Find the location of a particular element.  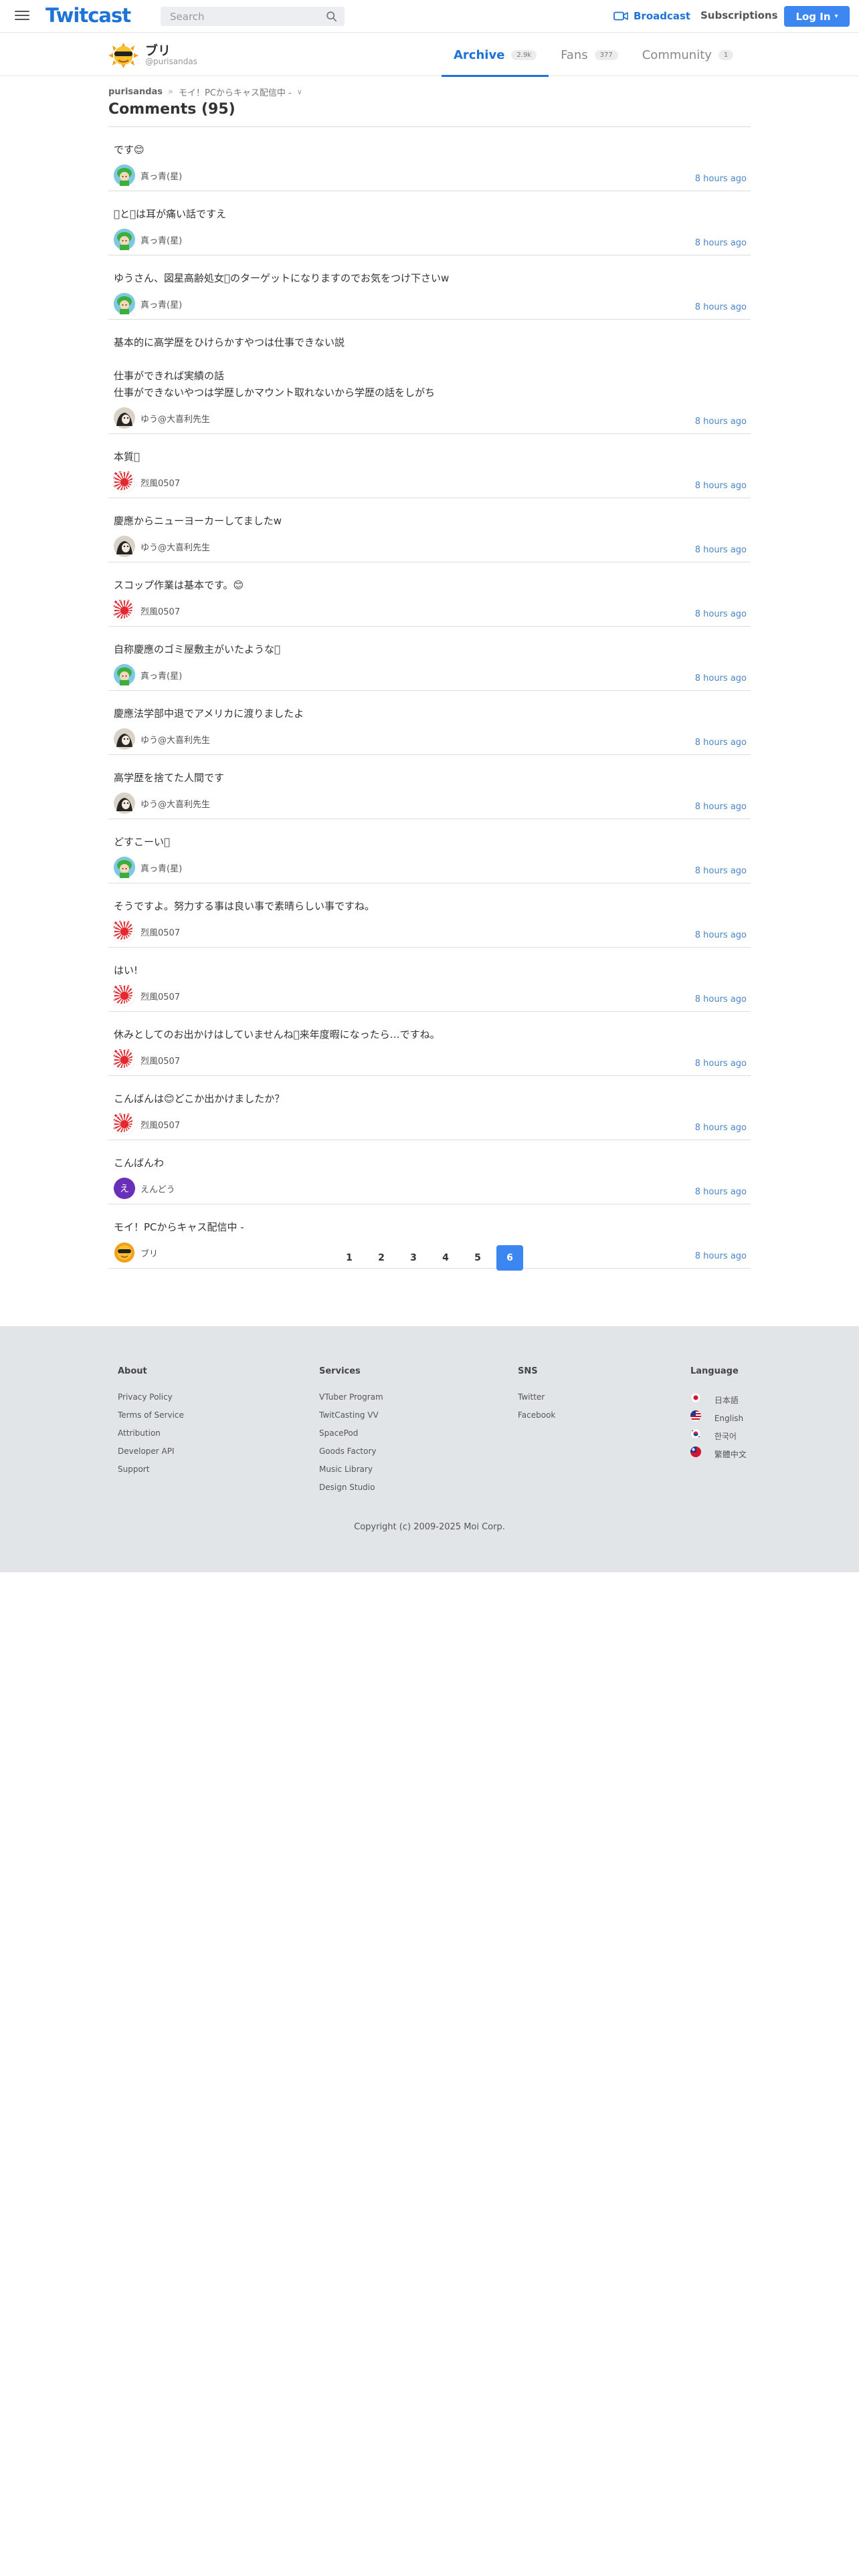

page-button-5: 5 is located at coordinates (477, 1258).